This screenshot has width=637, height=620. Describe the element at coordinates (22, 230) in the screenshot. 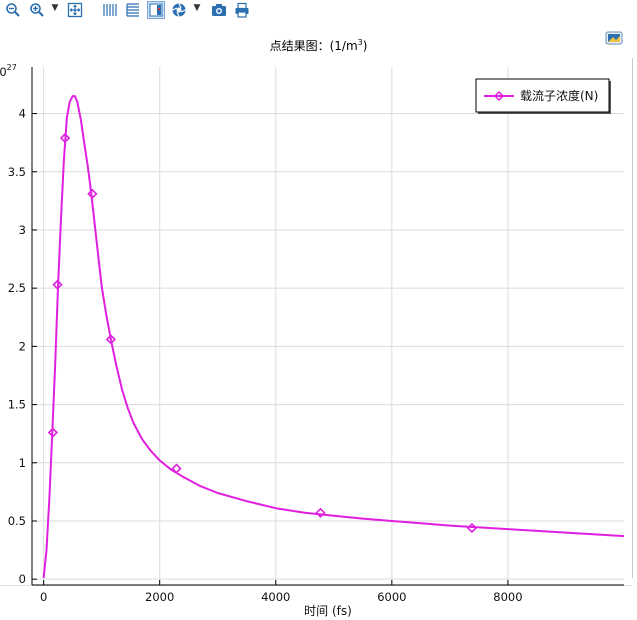

I see `y-tick-label: 3` at that location.